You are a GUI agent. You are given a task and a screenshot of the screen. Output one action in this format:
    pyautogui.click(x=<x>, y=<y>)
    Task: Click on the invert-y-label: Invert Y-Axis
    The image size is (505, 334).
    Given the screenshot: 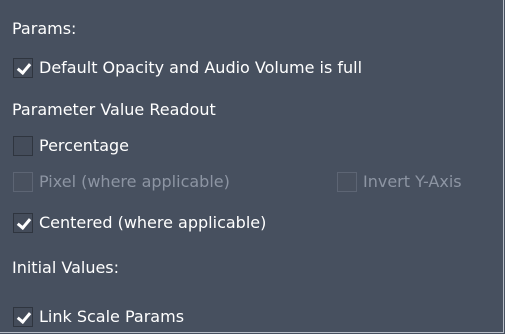 What is the action you would take?
    pyautogui.click(x=412, y=182)
    